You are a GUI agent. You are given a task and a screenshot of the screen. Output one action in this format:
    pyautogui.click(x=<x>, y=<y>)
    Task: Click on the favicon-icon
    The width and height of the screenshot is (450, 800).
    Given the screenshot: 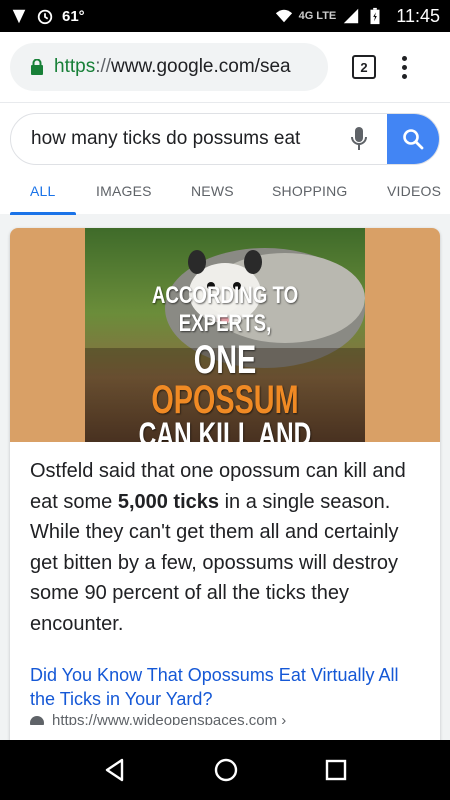 What is the action you would take?
    pyautogui.click(x=37, y=720)
    